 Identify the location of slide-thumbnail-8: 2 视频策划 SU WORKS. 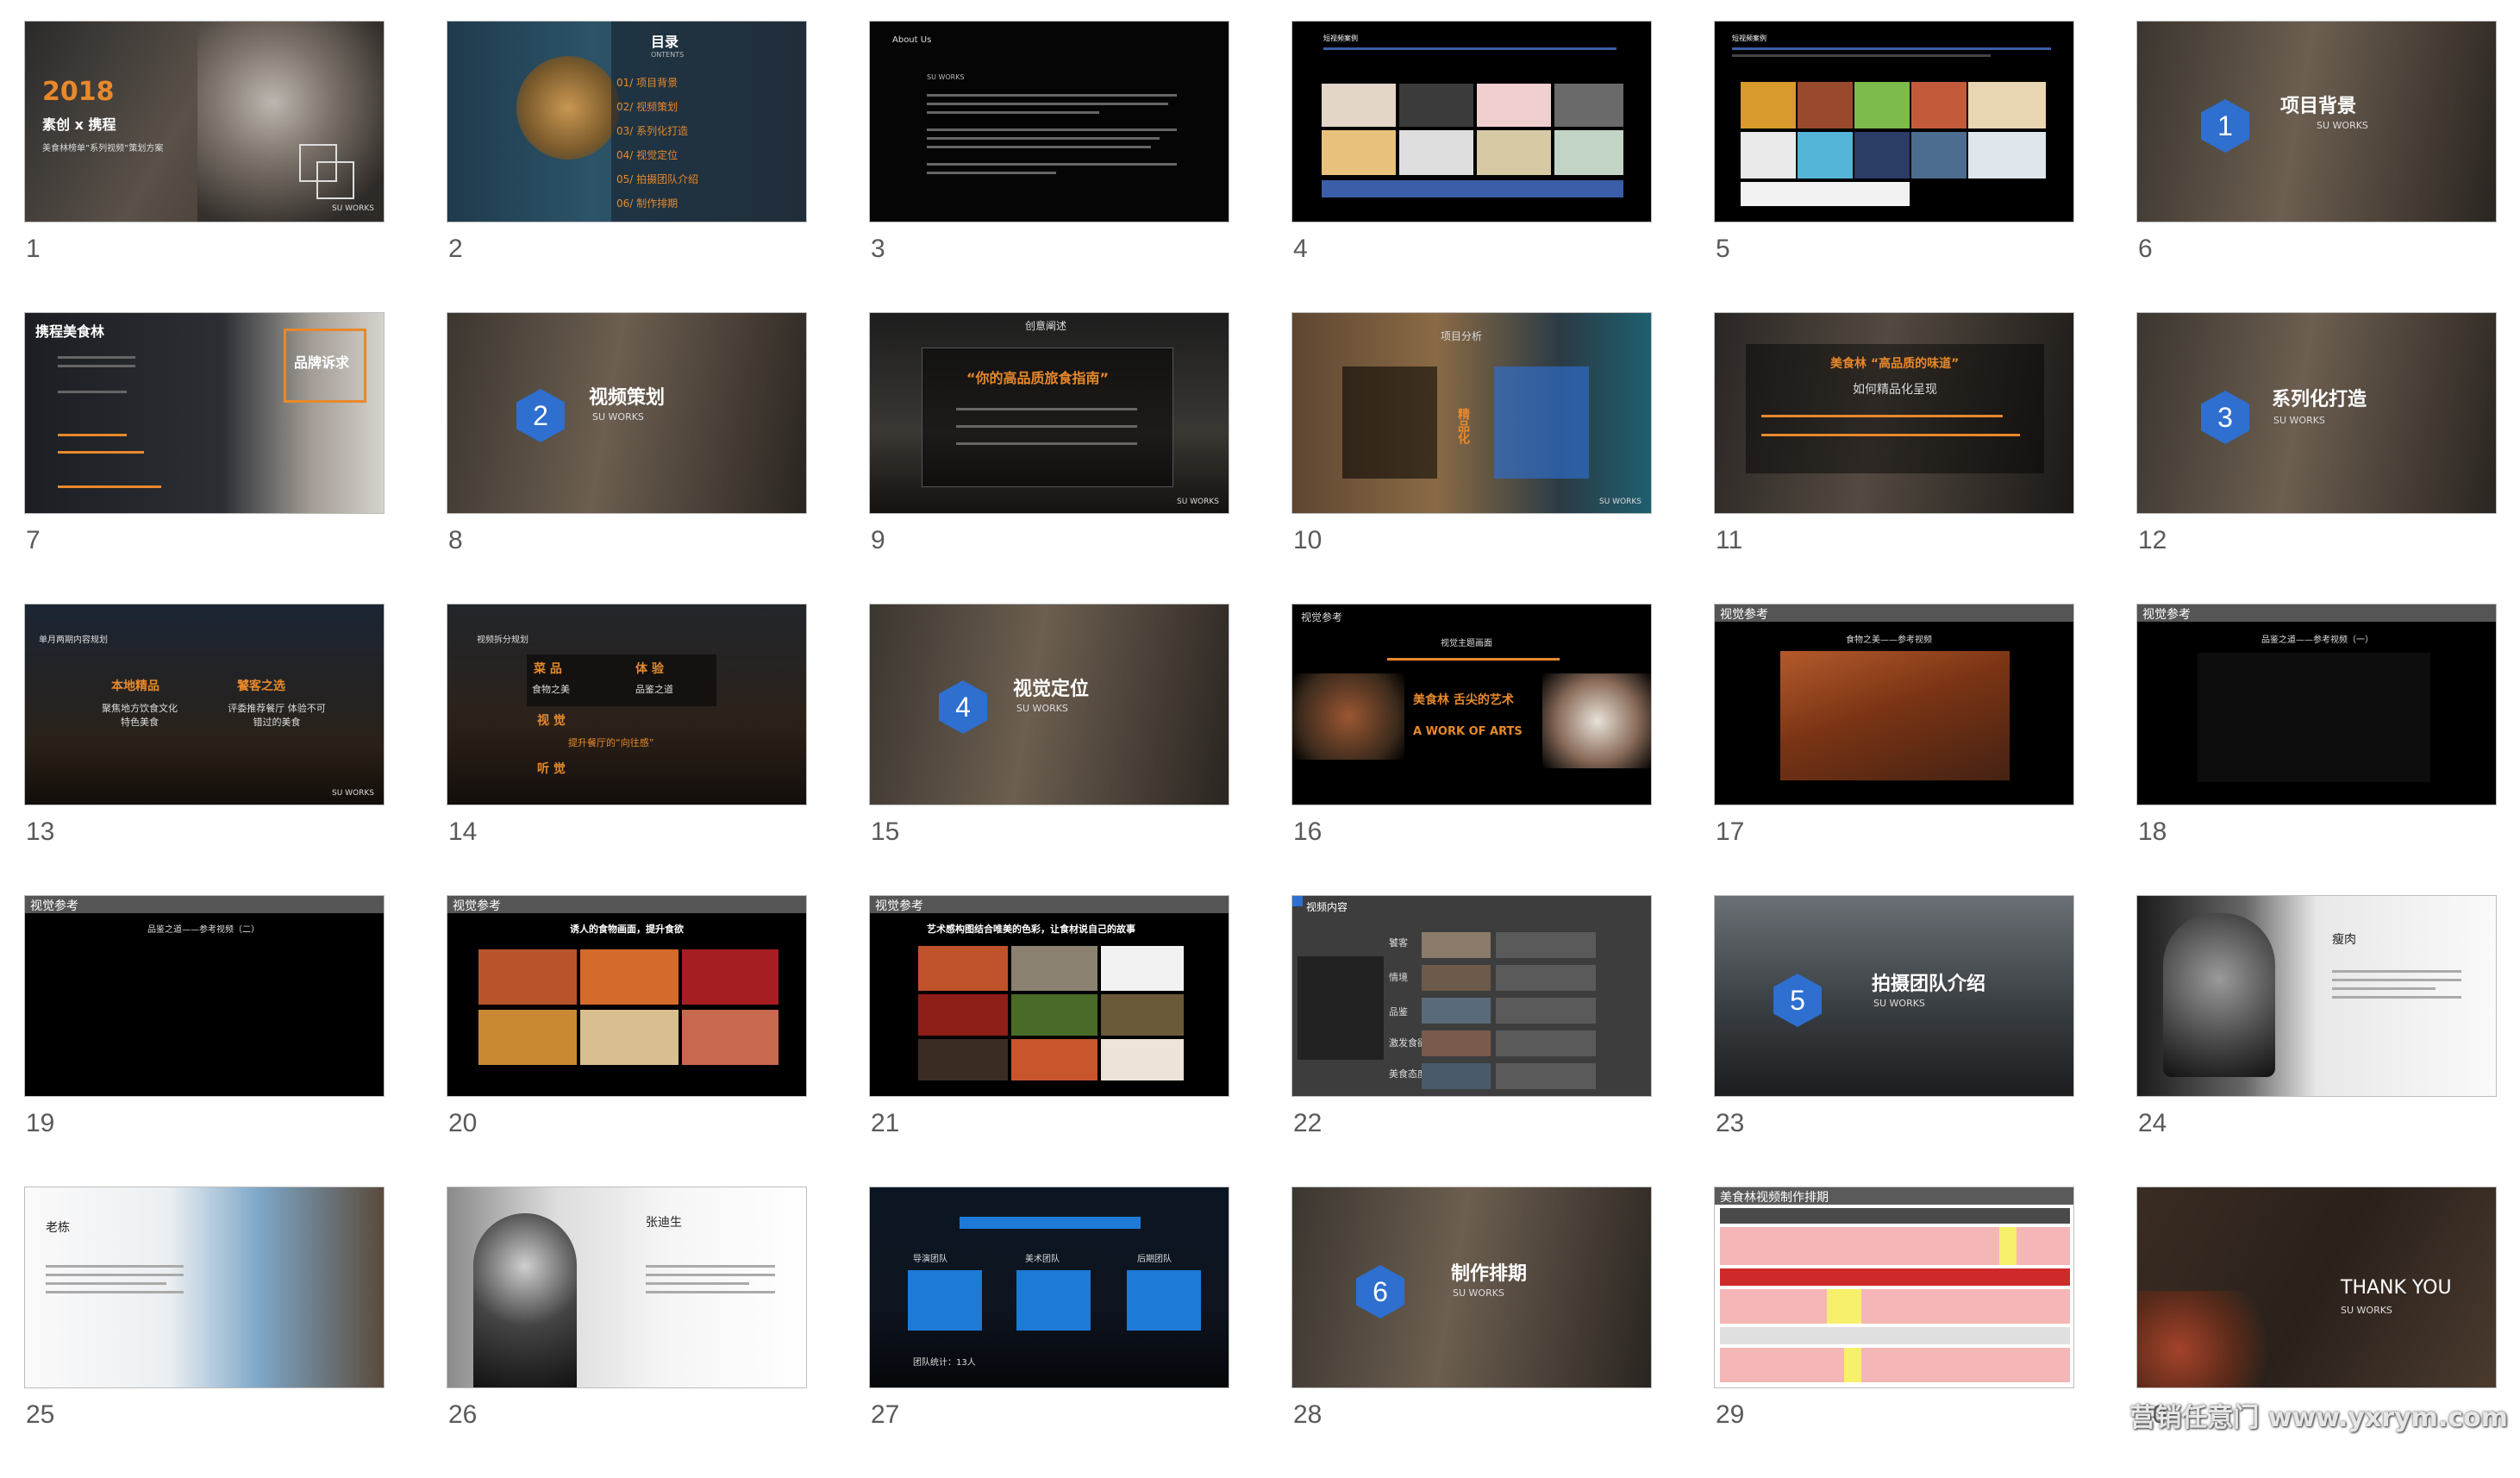
(627, 413).